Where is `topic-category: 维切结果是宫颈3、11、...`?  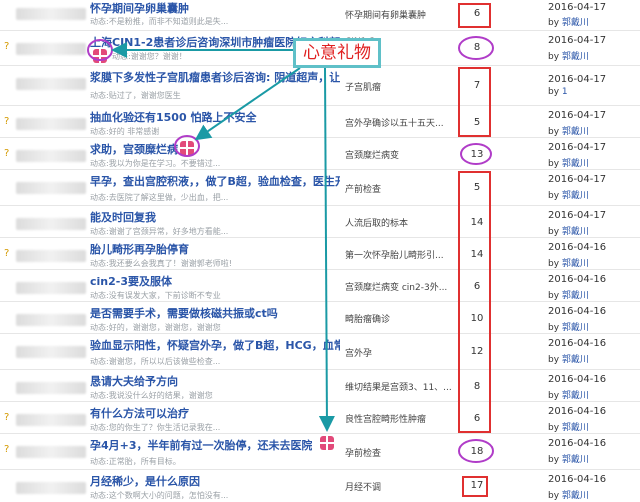
topic-category: 维切结果是宫颈3、11、... is located at coordinates (400, 387).